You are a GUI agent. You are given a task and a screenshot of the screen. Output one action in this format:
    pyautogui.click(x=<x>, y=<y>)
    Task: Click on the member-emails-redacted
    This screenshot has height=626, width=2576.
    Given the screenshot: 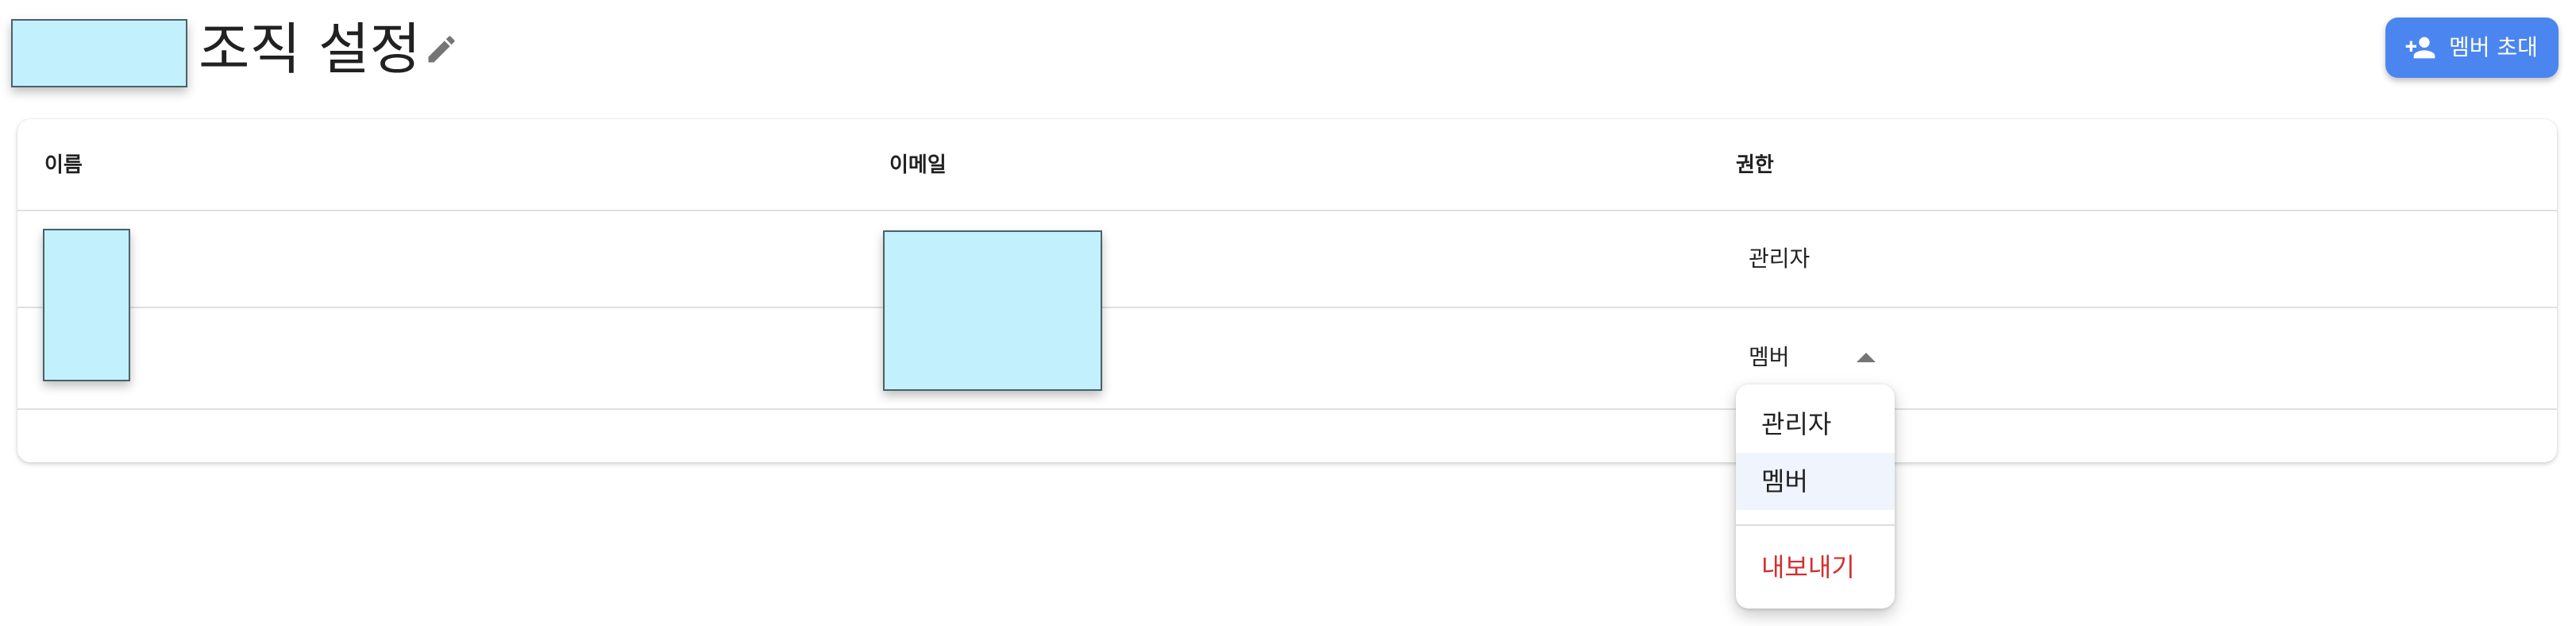 What is the action you would take?
    pyautogui.click(x=993, y=310)
    